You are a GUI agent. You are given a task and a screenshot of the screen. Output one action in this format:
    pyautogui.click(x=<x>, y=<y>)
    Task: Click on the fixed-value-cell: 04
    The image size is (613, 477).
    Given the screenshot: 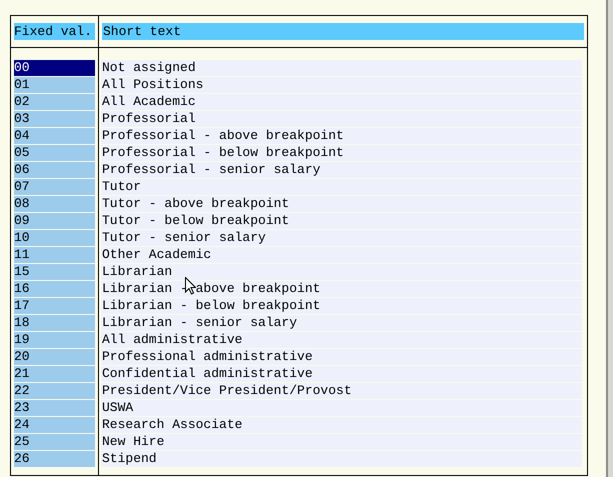 What is the action you would take?
    pyautogui.click(x=54, y=136)
    